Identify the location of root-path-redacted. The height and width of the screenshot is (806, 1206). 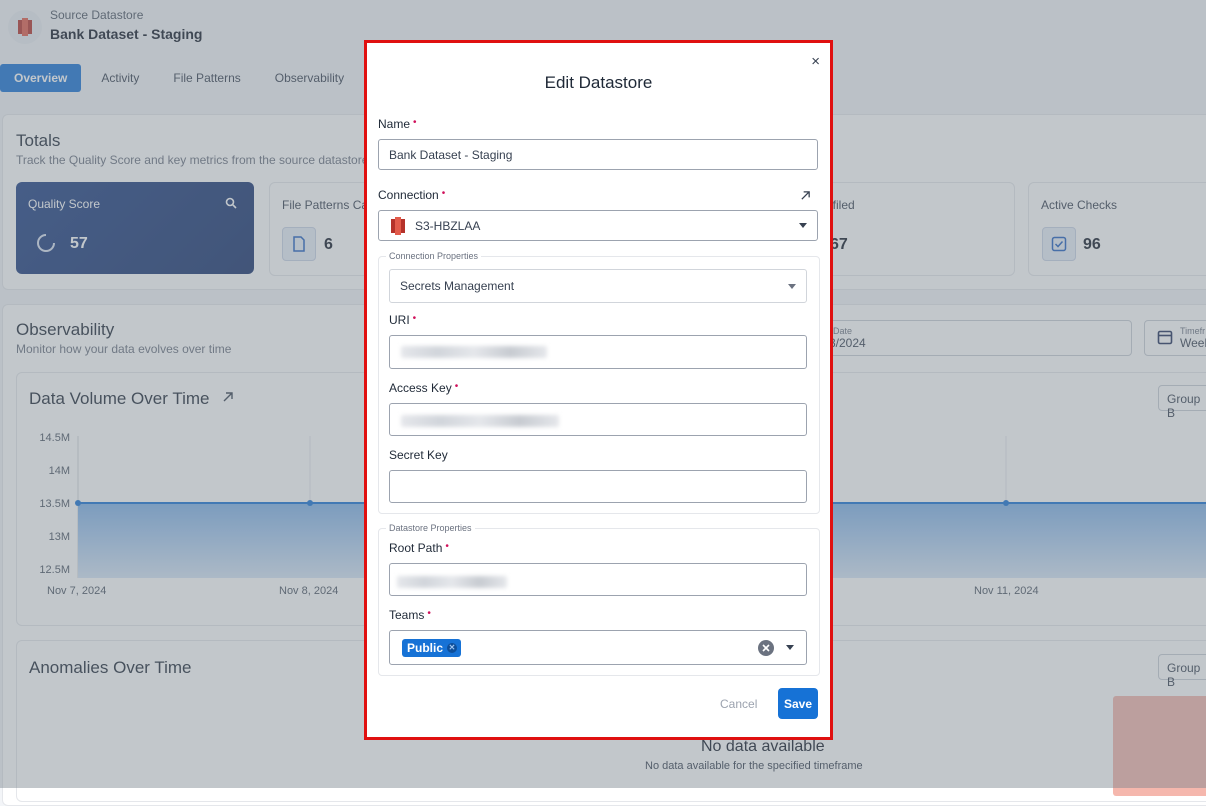
(452, 582).